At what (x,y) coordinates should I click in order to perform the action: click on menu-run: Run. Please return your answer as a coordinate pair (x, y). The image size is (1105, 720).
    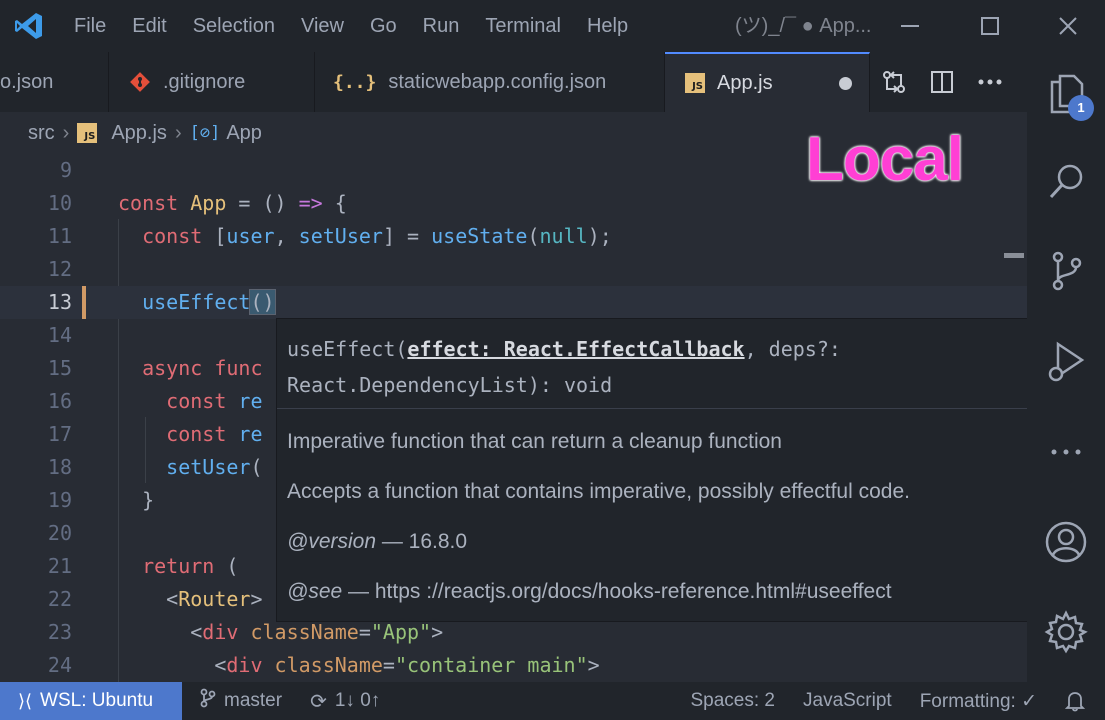
    Looking at the image, I should click on (441, 26).